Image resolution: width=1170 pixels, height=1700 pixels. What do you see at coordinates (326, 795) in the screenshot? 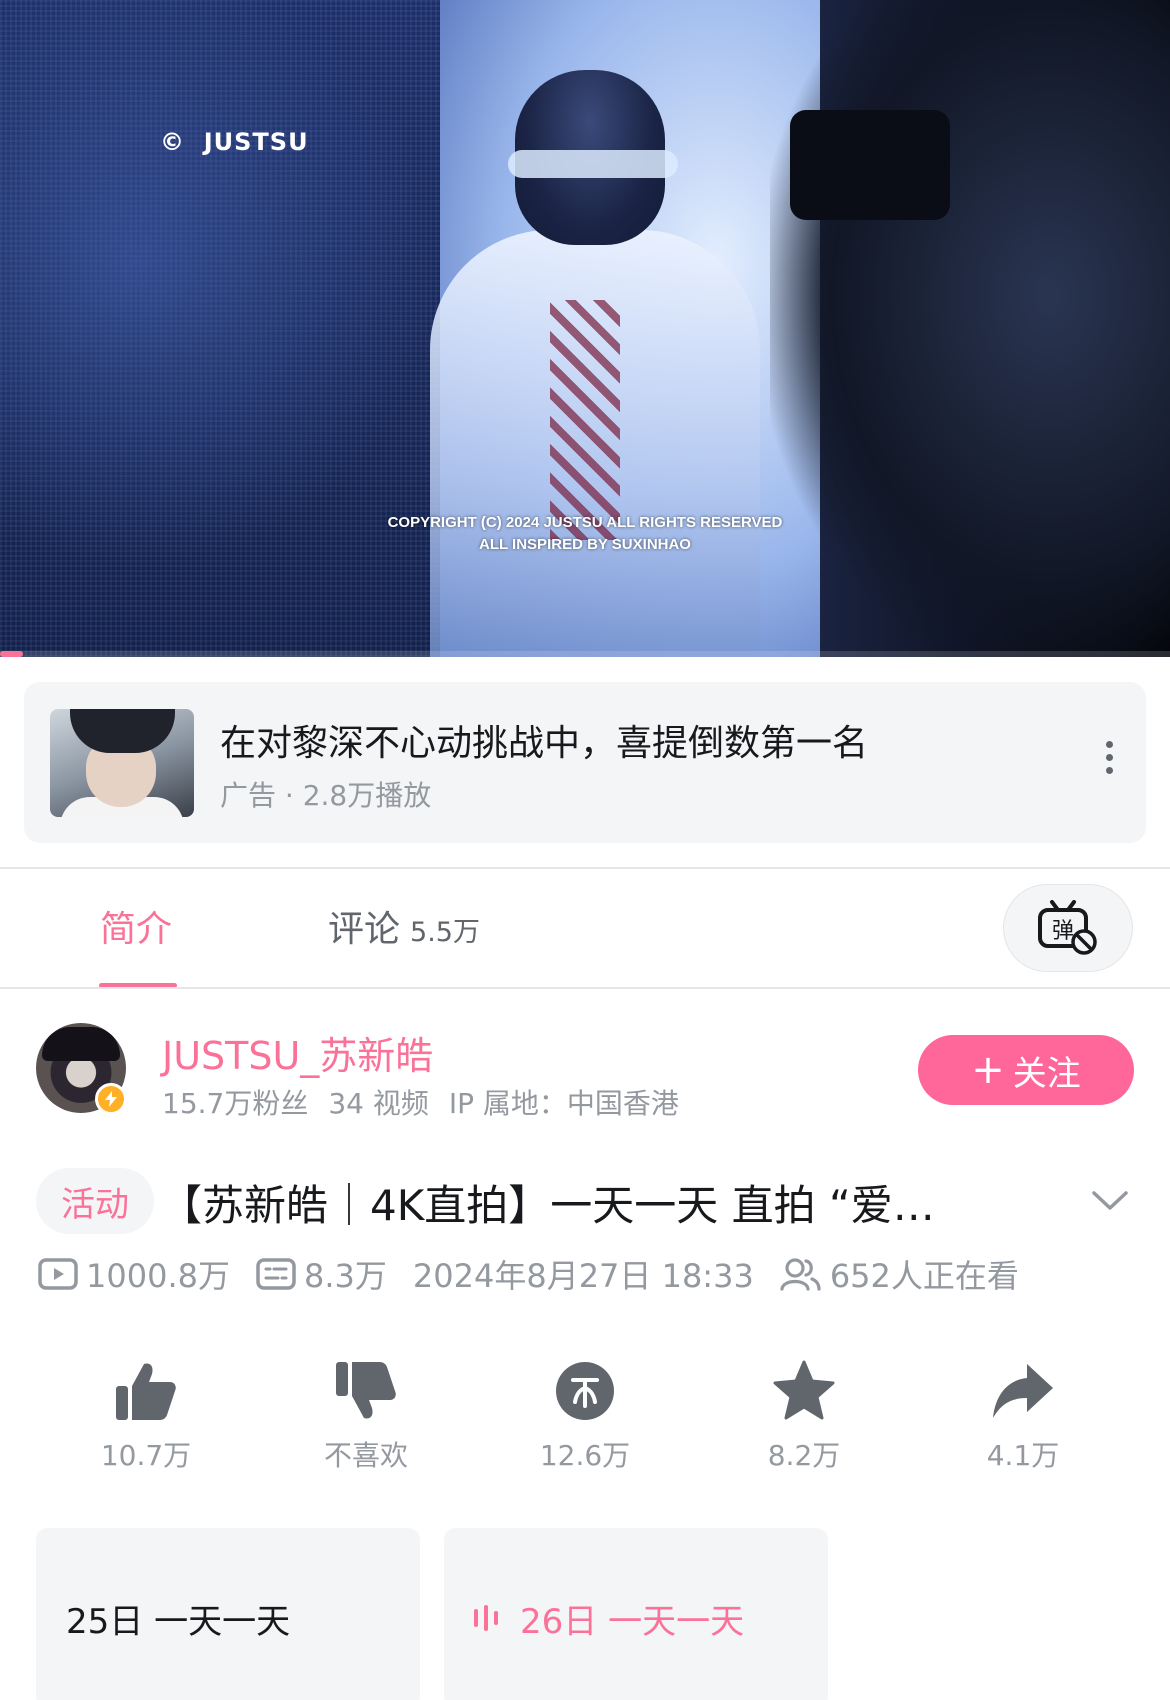
I see `ad-subtitle: 广告 · 2.8万播放` at bounding box center [326, 795].